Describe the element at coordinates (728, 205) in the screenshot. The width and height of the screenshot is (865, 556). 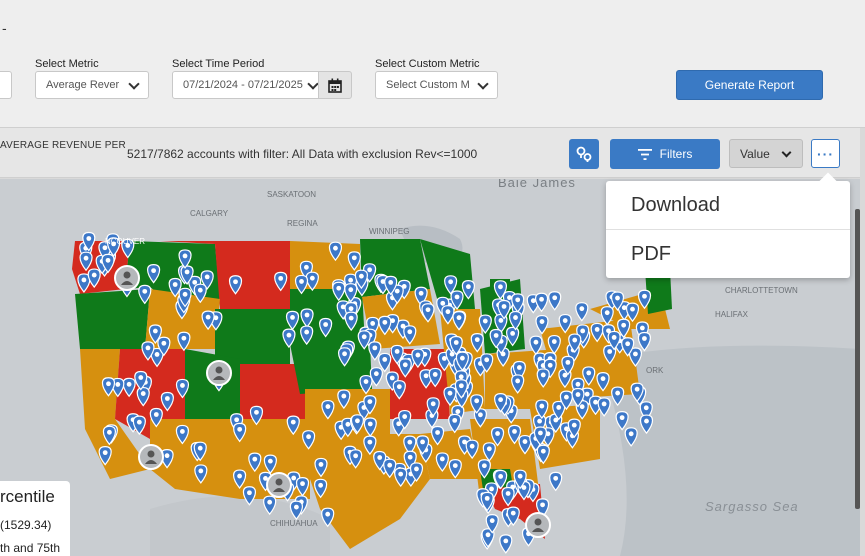
I see `menu-item-download: Download` at that location.